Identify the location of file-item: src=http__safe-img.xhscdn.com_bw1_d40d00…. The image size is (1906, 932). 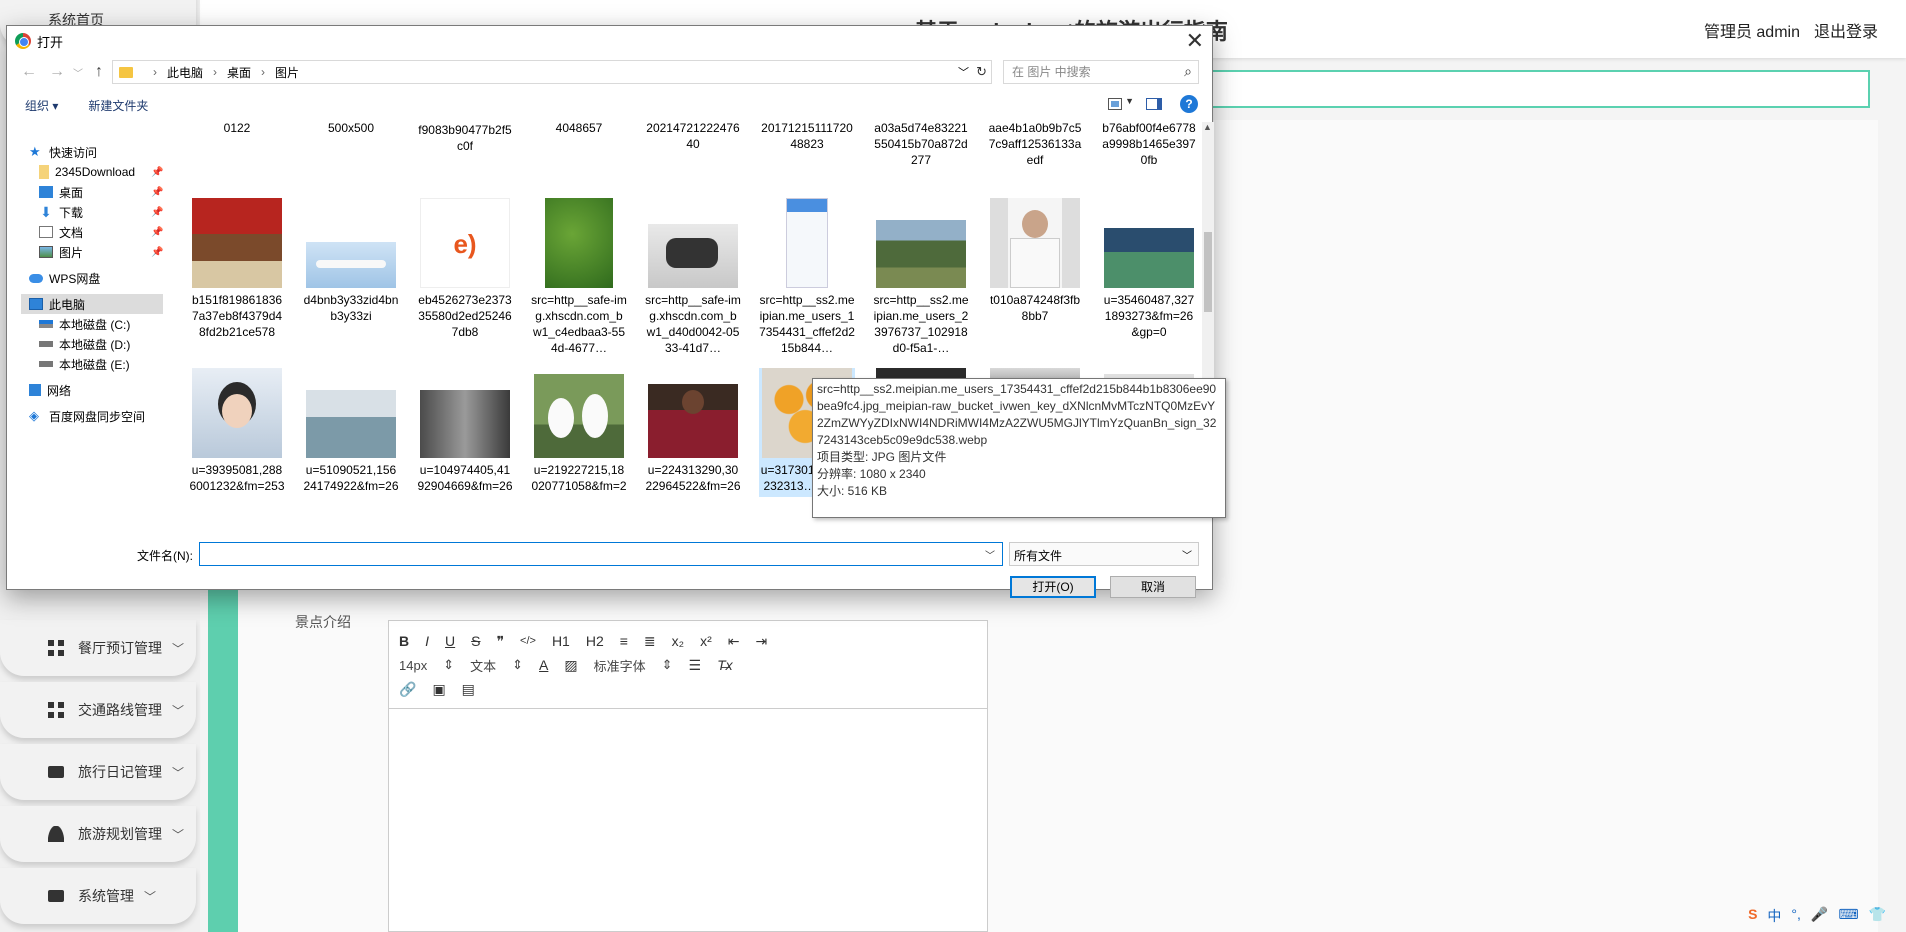
(693, 277).